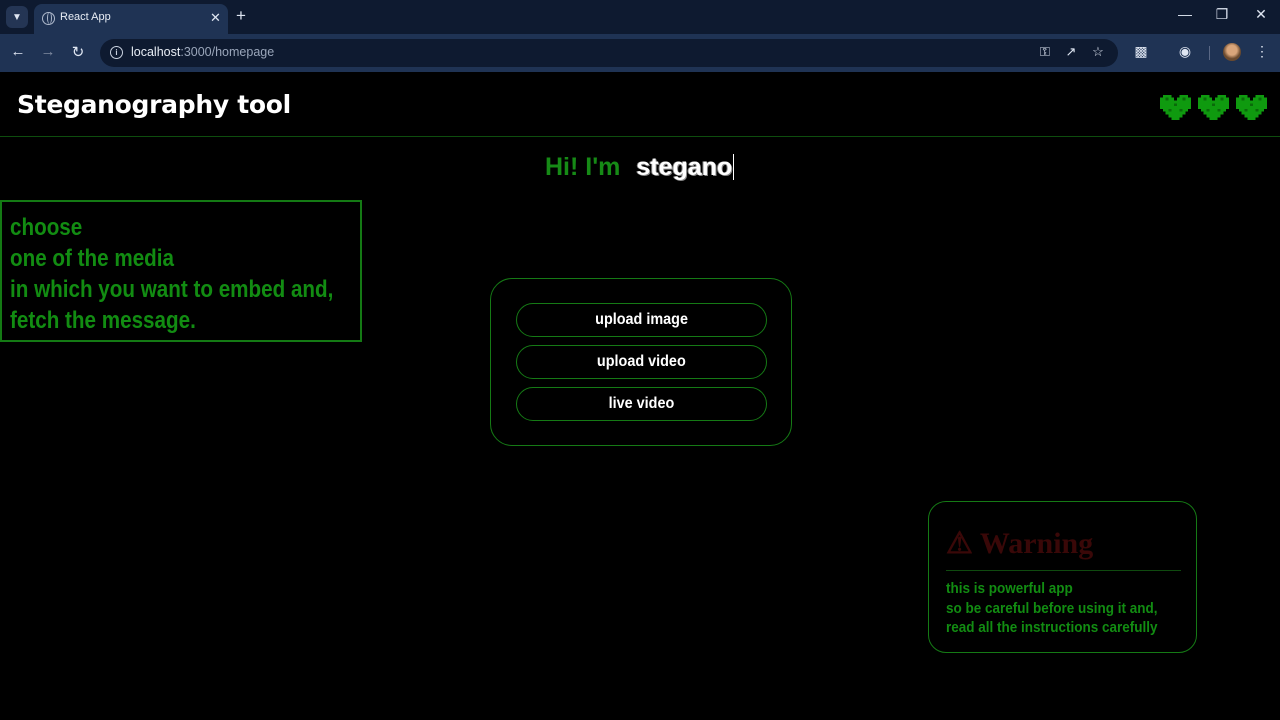  I want to click on restore-icon: ❐, so click(1222, 14).